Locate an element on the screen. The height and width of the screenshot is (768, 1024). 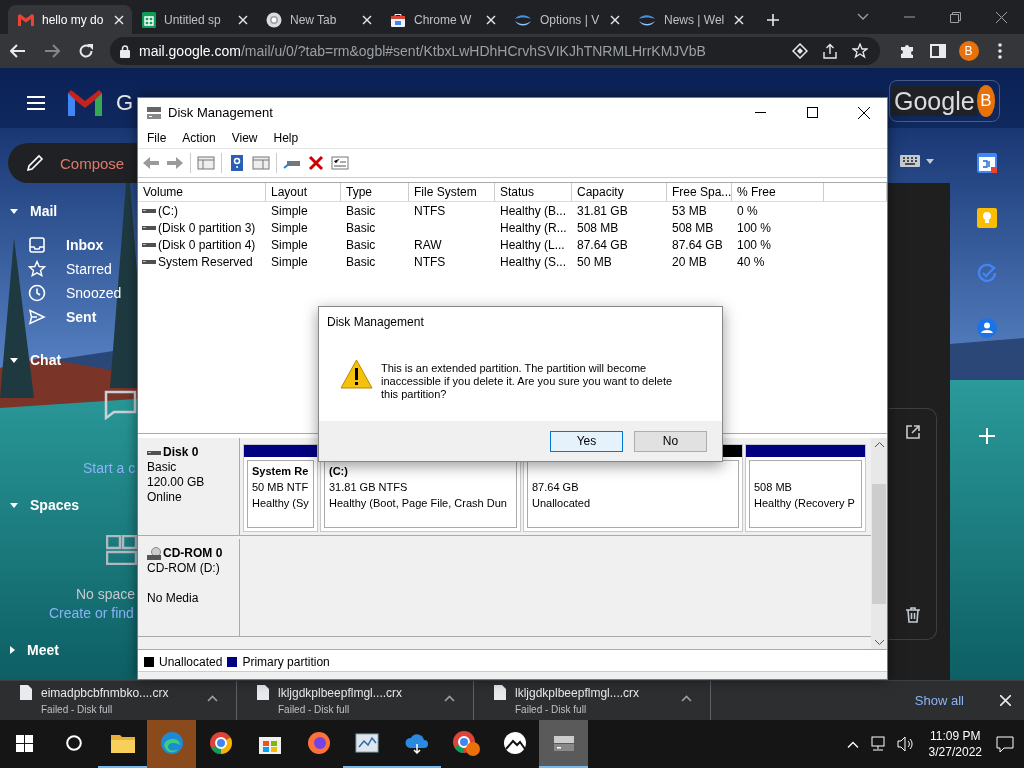
show-all-button: Show all is located at coordinates (939, 700).